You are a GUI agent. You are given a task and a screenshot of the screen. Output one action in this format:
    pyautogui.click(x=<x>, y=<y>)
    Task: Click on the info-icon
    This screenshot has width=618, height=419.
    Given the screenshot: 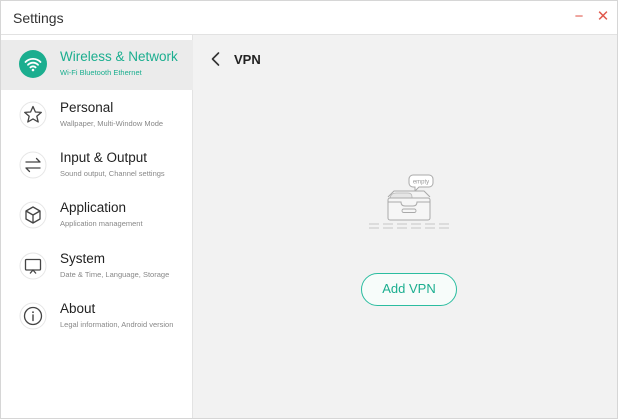 What is the action you would take?
    pyautogui.click(x=33, y=316)
    